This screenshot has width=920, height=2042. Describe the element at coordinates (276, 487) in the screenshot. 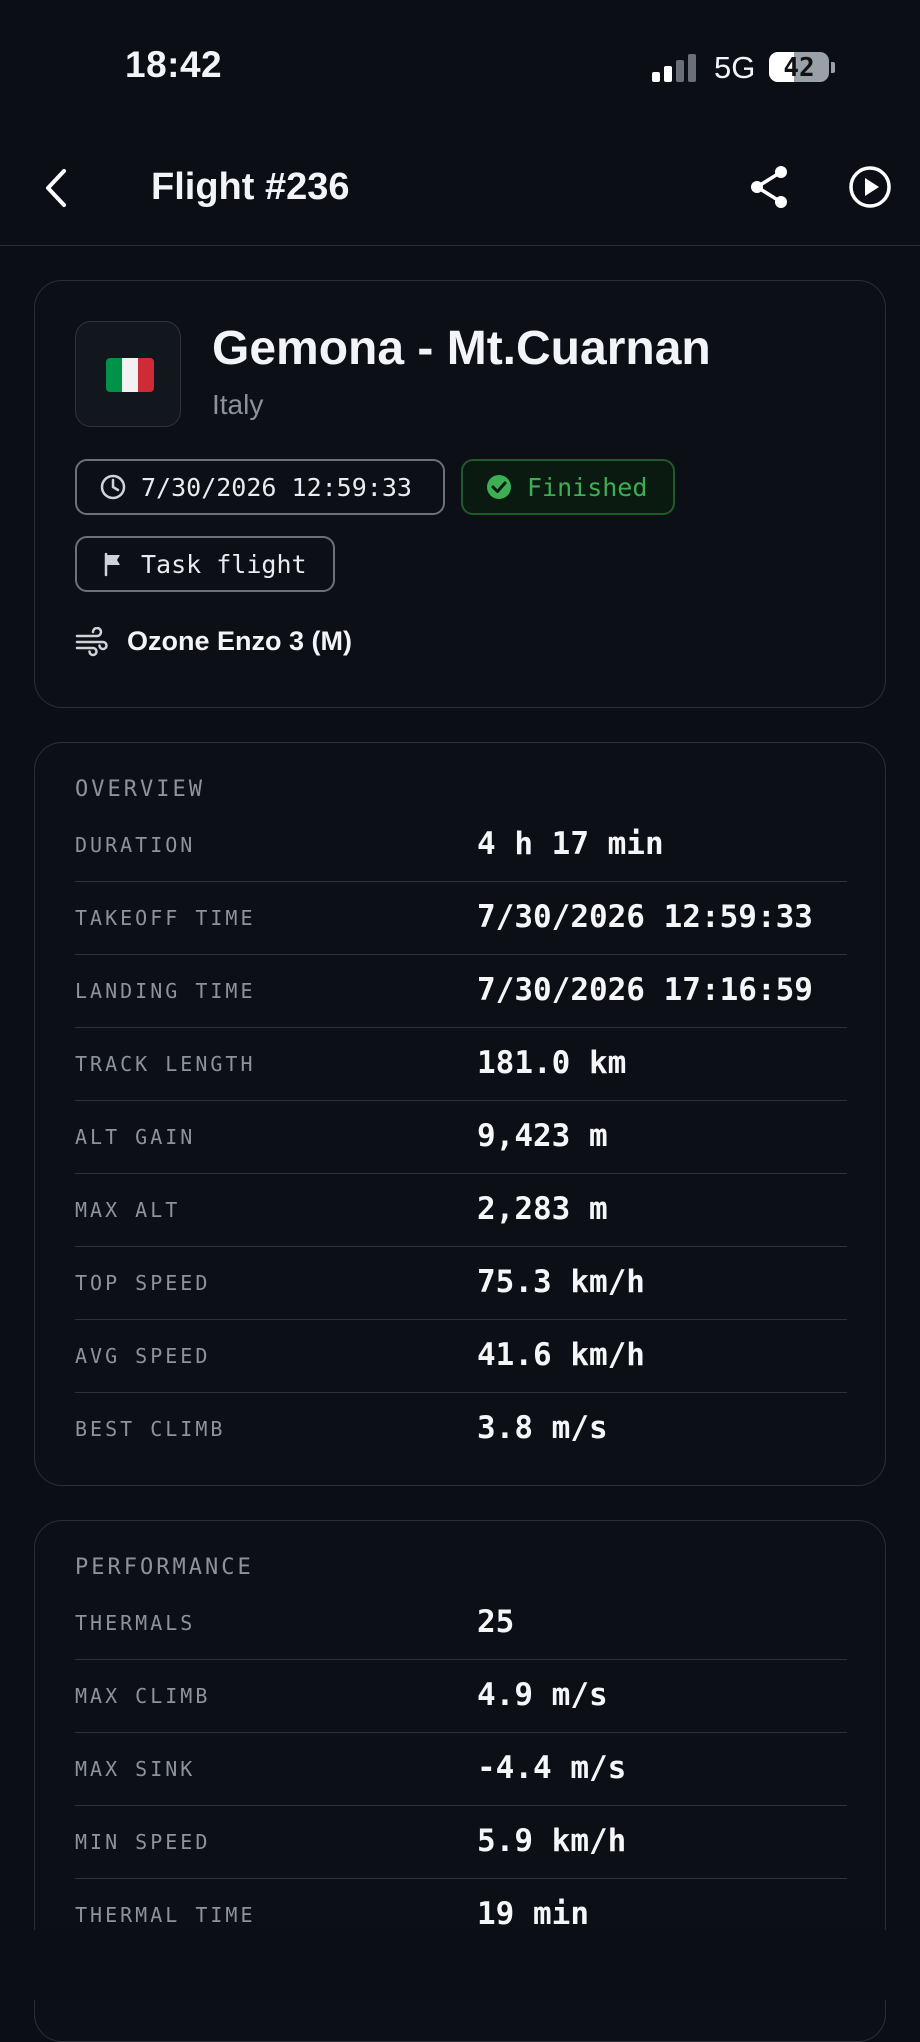

I see `date-chip-label: 7/30/2026 12:59:33` at that location.